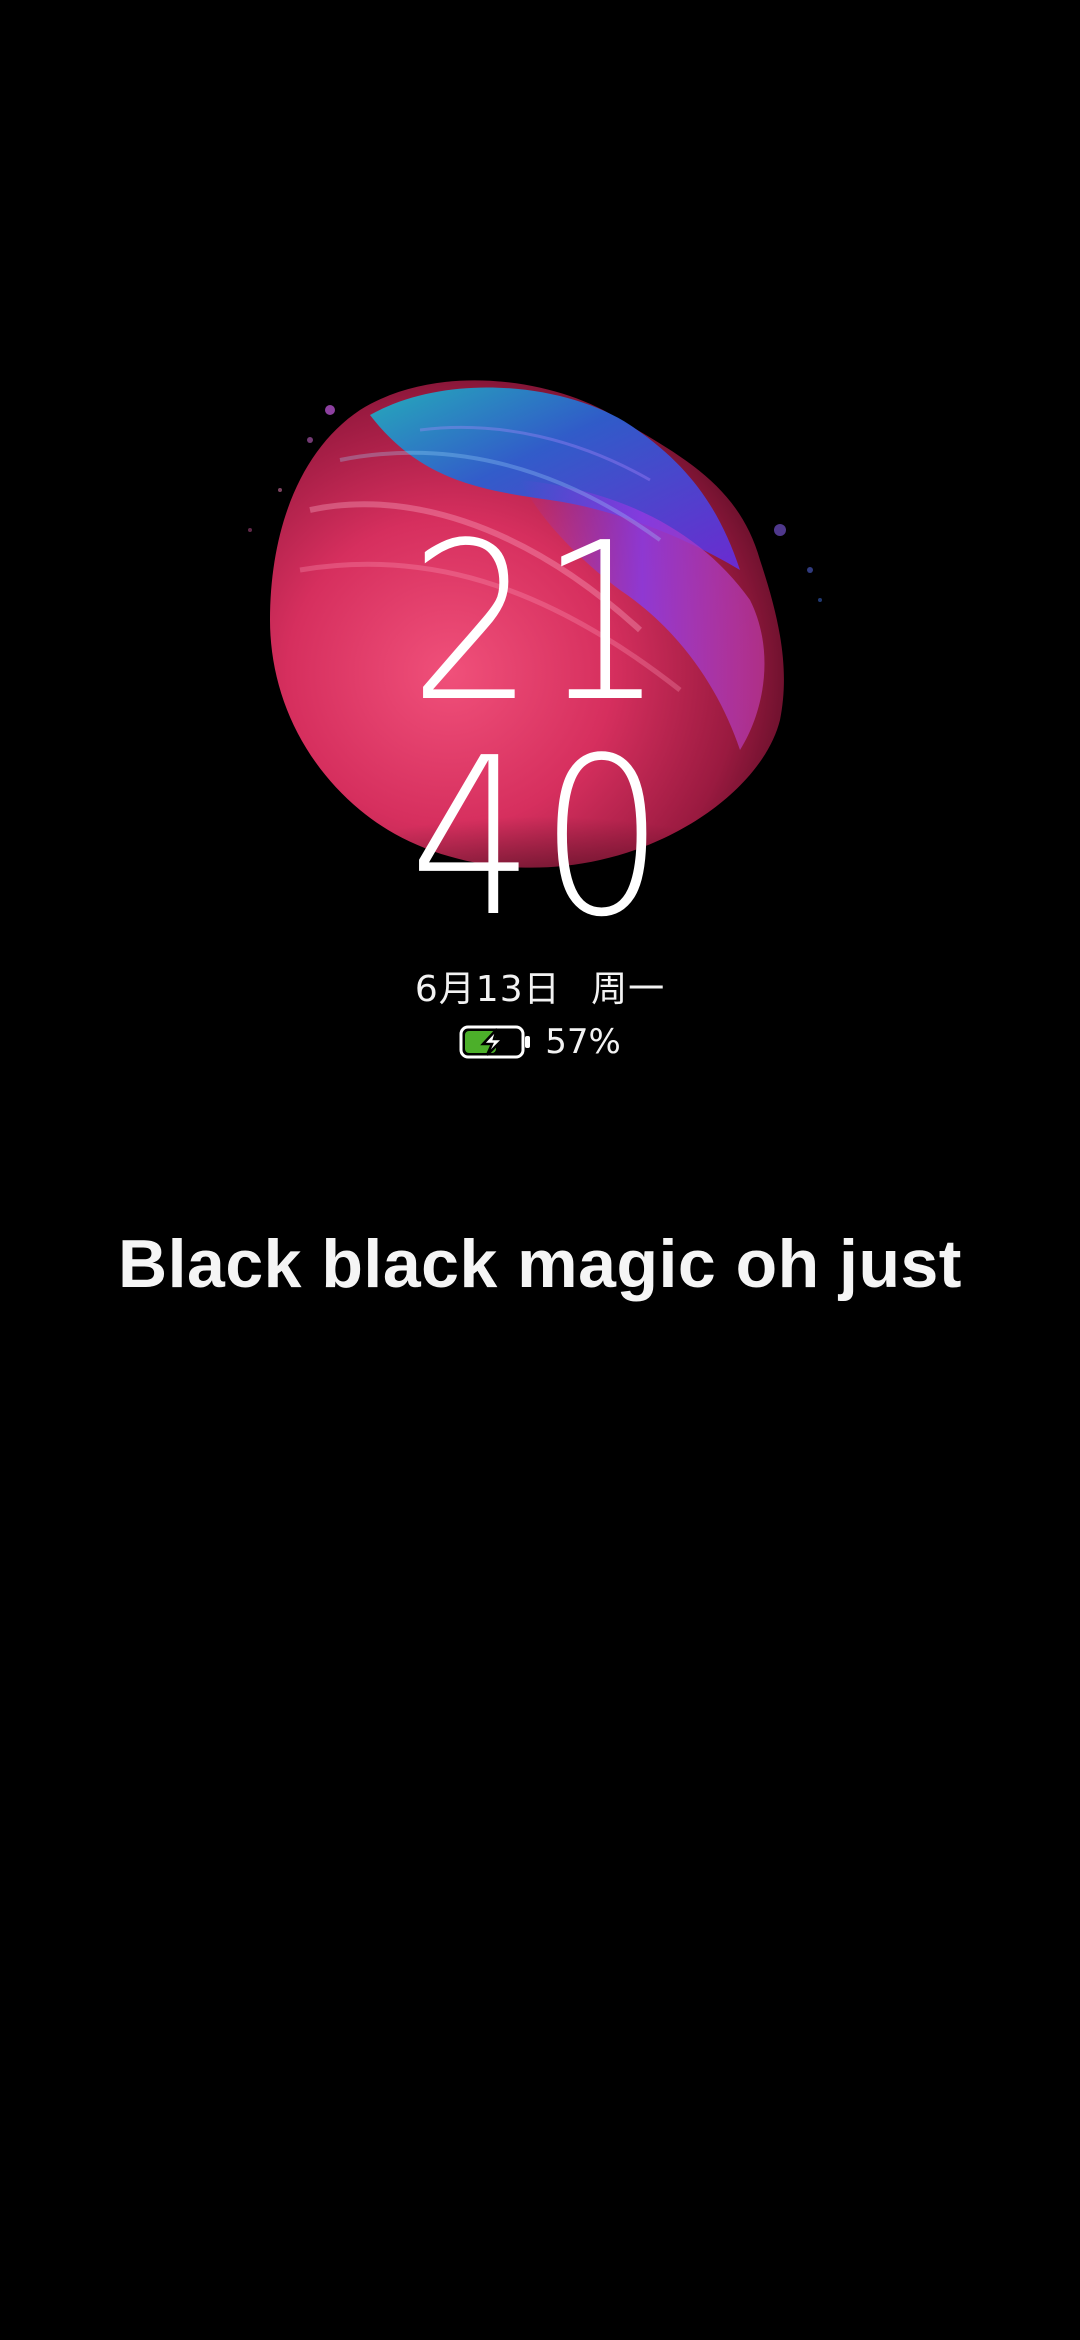  I want to click on clock-hours-text: 21, so click(540, 623).